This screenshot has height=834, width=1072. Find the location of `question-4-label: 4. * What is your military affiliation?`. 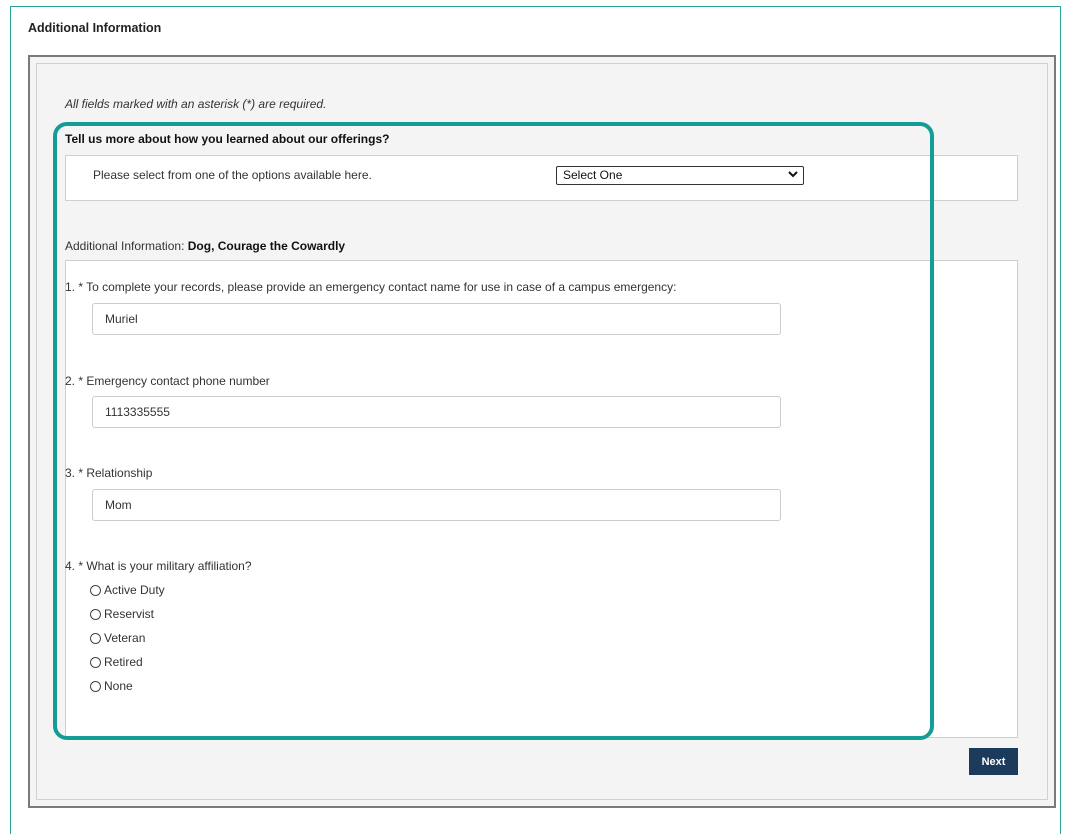

question-4-label: 4. * What is your military affiliation? is located at coordinates (158, 566).